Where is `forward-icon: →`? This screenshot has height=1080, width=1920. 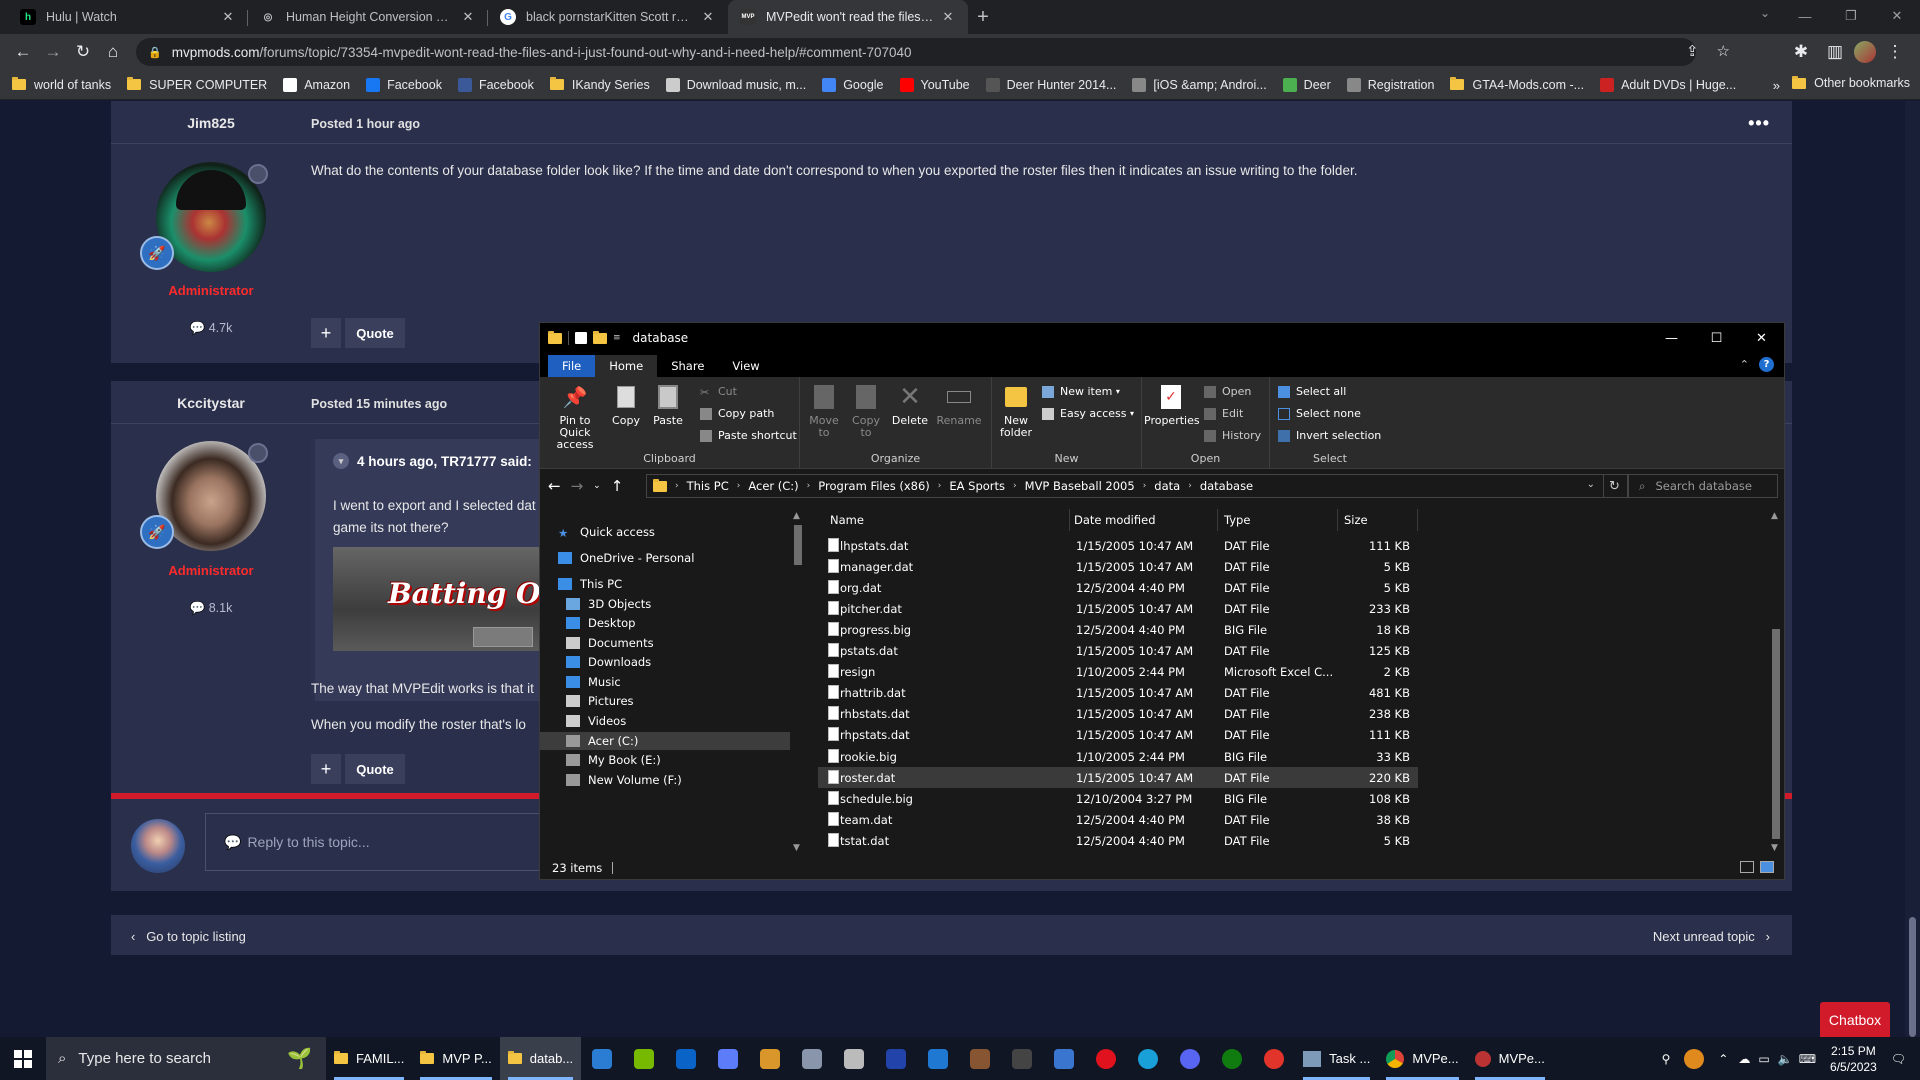
forward-icon: → is located at coordinates (577, 486).